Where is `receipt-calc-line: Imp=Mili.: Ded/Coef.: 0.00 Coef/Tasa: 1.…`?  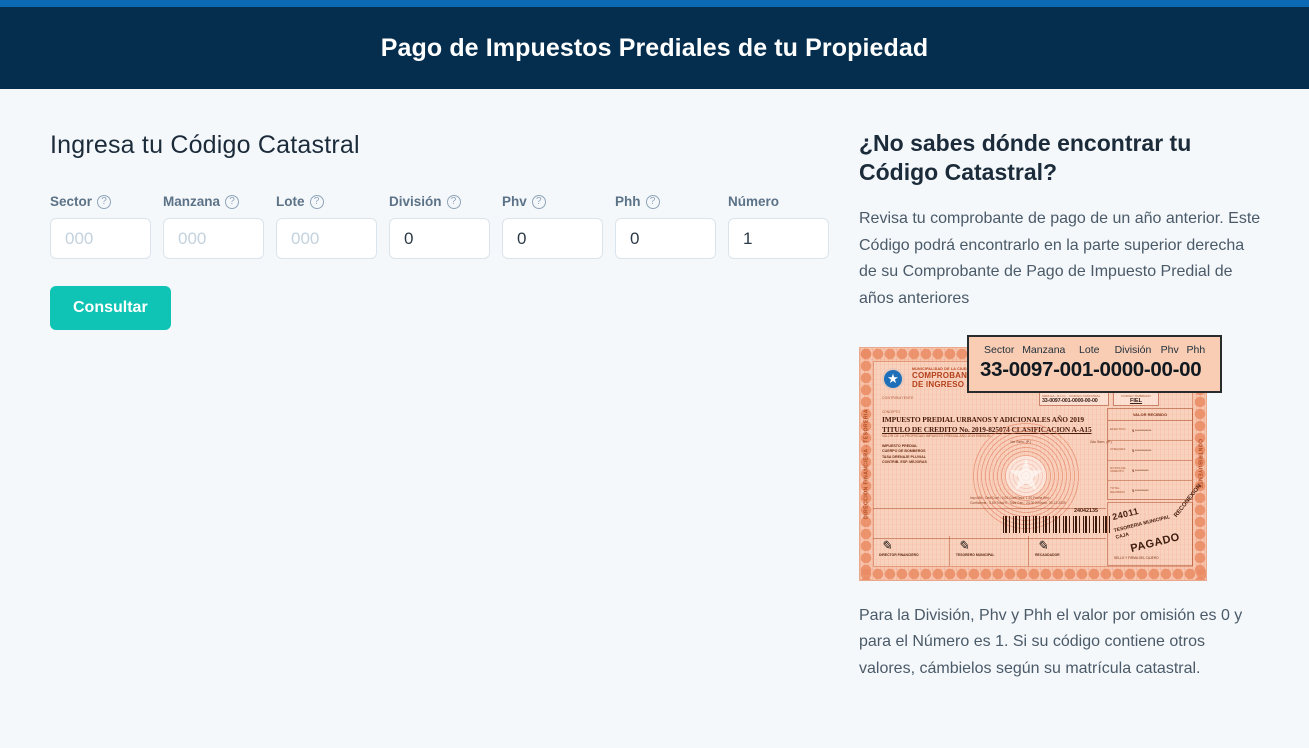
receipt-calc-line: Imp=Mili.: Ded/Coef.: 0.00 Coef/Tasa: 1.… is located at coordinates (1018, 500).